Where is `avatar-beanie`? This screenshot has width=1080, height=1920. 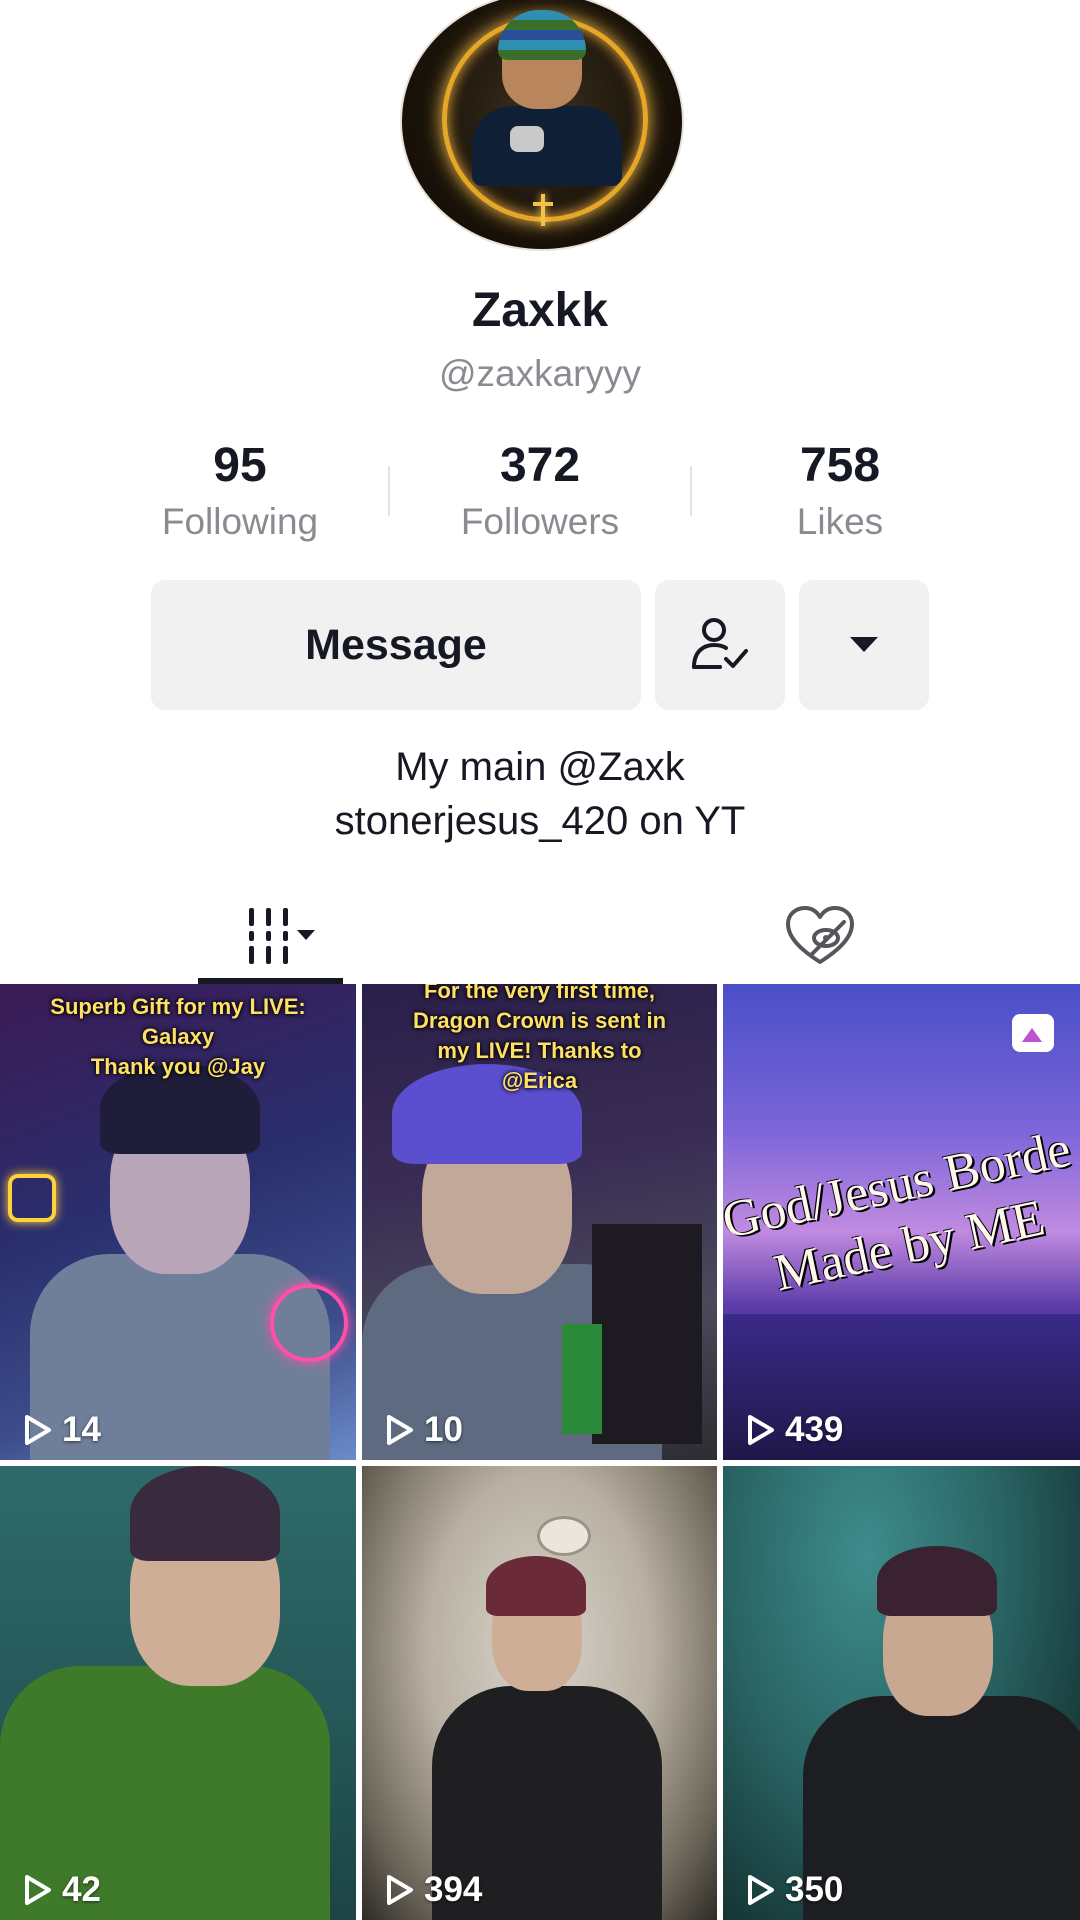 avatar-beanie is located at coordinates (542, 35).